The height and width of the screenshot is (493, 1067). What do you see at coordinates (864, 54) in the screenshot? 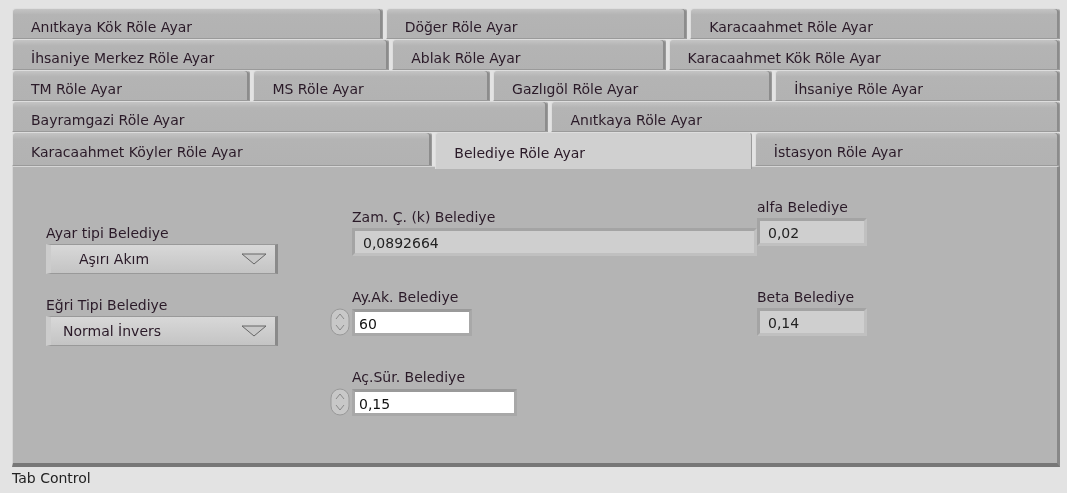
I see `tab: Karacaahmet Kök Röle Ayar` at bounding box center [864, 54].